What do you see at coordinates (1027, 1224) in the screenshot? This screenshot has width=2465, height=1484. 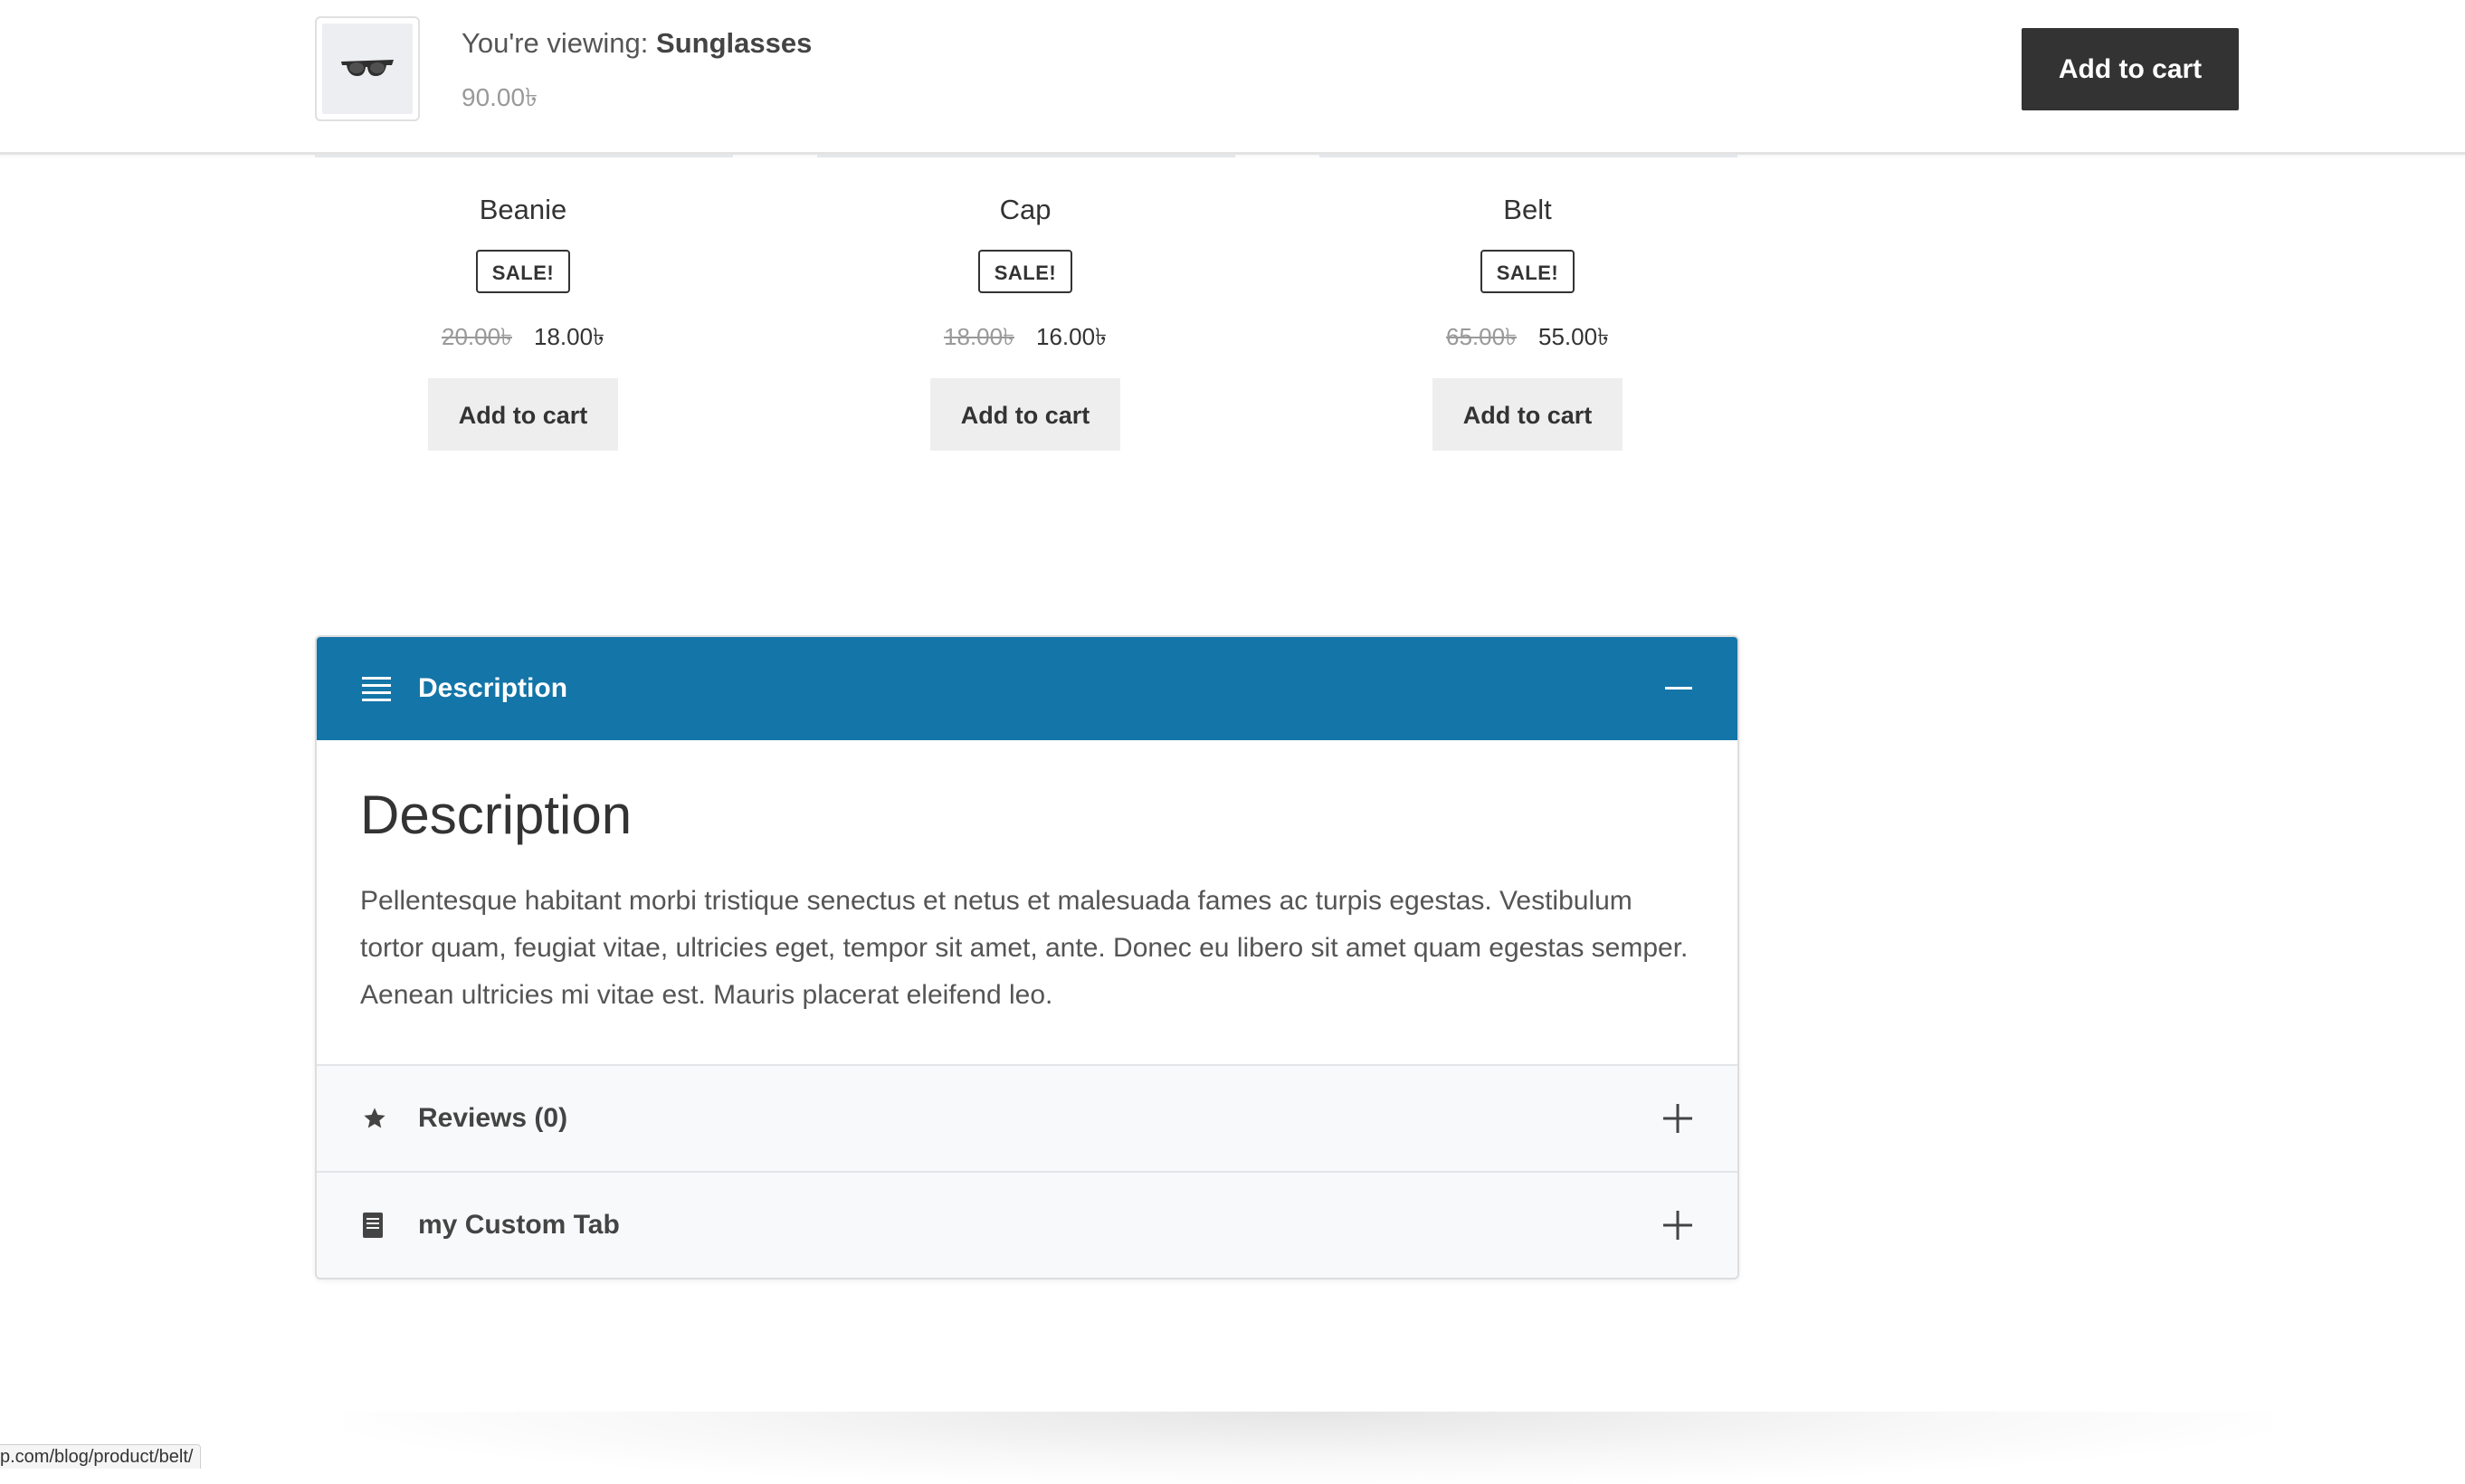 I see `tab-custom-header: my Custom Tab` at bounding box center [1027, 1224].